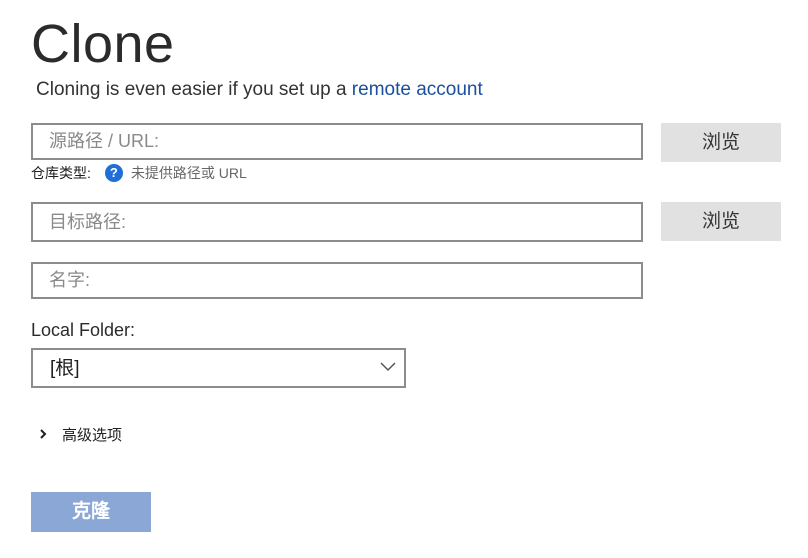  What do you see at coordinates (113, 173) in the screenshot?
I see `question-circle-icon: ?` at bounding box center [113, 173].